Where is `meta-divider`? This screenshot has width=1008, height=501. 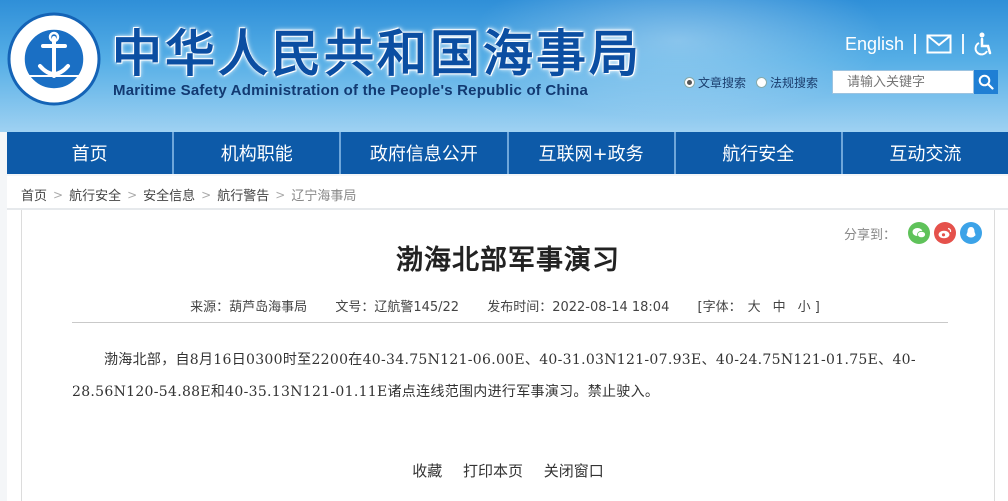
meta-divider is located at coordinates (510, 322).